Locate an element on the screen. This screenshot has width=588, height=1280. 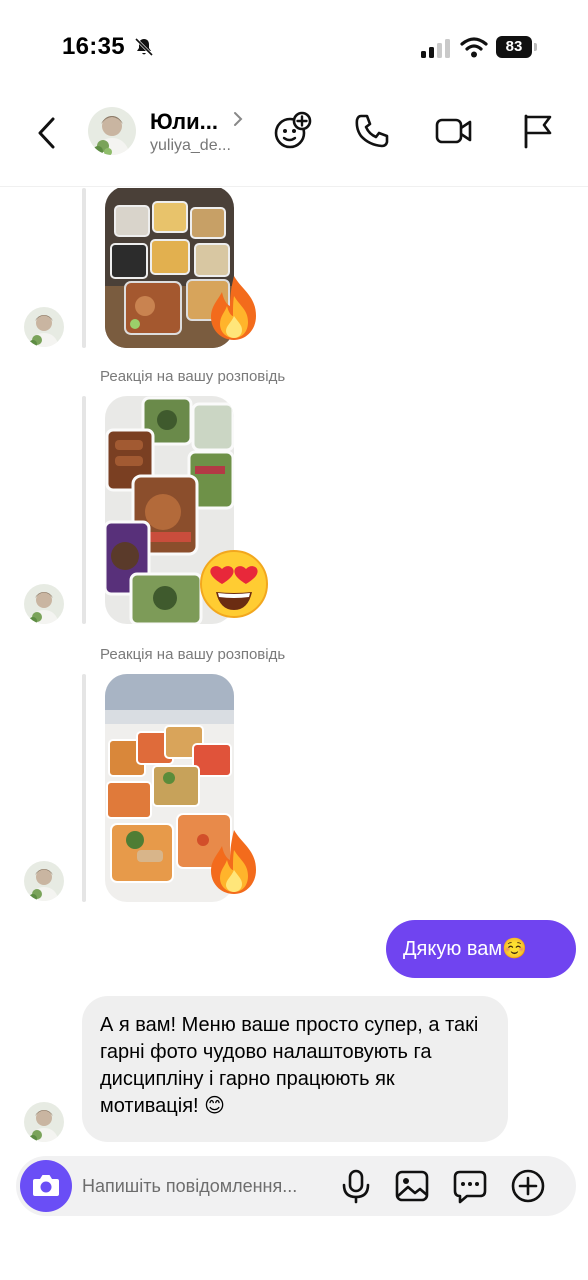
signal-icon is located at coordinates (435, 48).